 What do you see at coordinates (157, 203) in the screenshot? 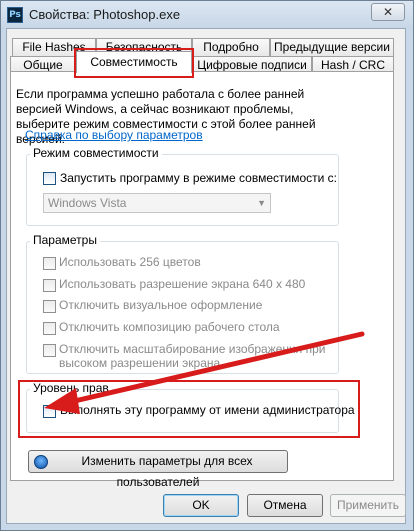
I see `windows-version-select: Windows Vista ▼` at bounding box center [157, 203].